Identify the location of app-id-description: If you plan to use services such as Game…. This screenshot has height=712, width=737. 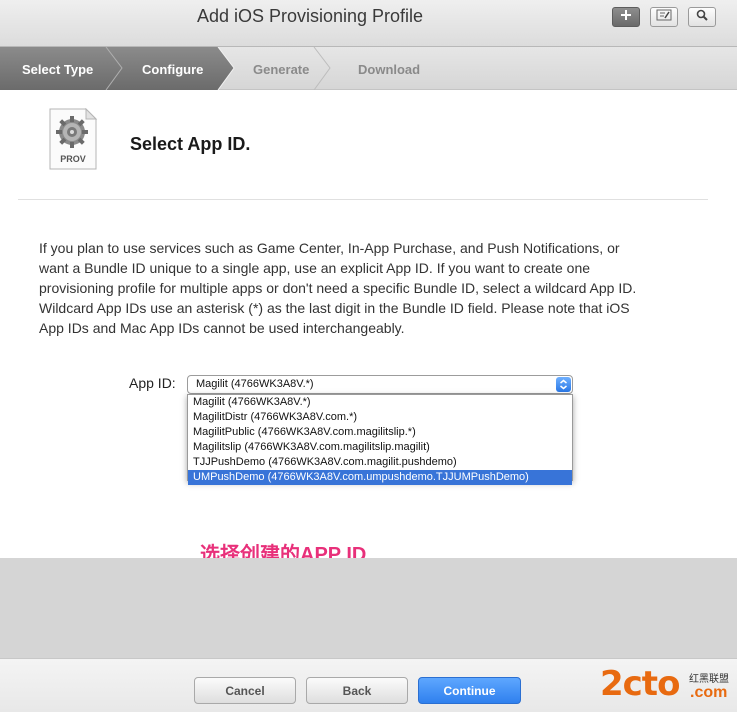
(338, 288).